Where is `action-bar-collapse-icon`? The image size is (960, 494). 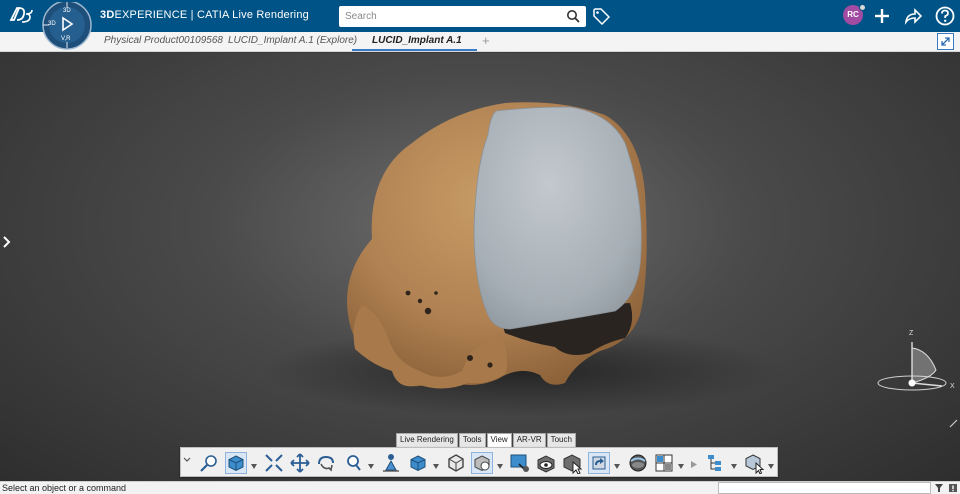
action-bar-collapse-icon is located at coordinates (187, 463).